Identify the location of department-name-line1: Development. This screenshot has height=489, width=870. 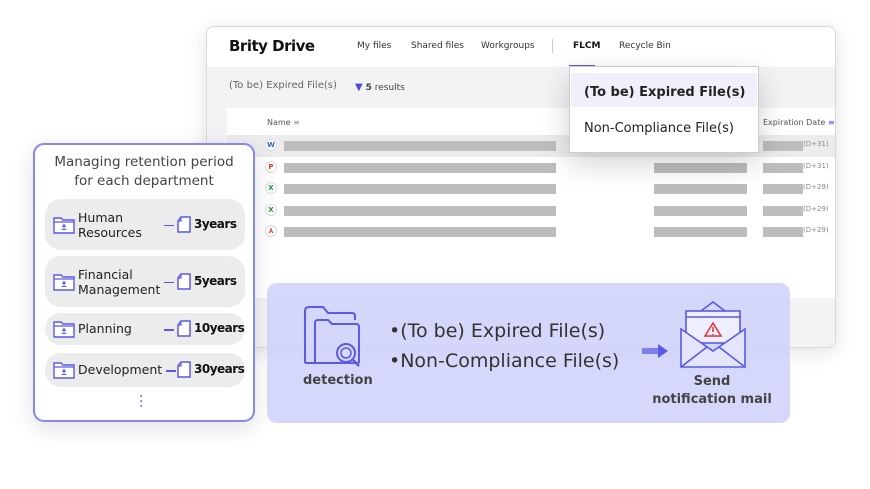
(120, 369).